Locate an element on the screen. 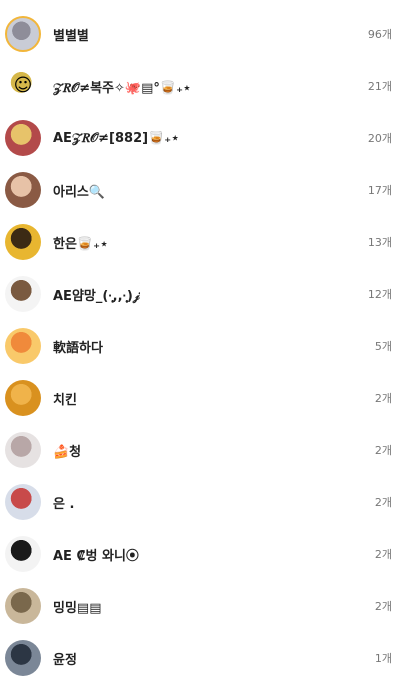 The width and height of the screenshot is (404, 690). room-name: 치킨 is located at coordinates (65, 400).